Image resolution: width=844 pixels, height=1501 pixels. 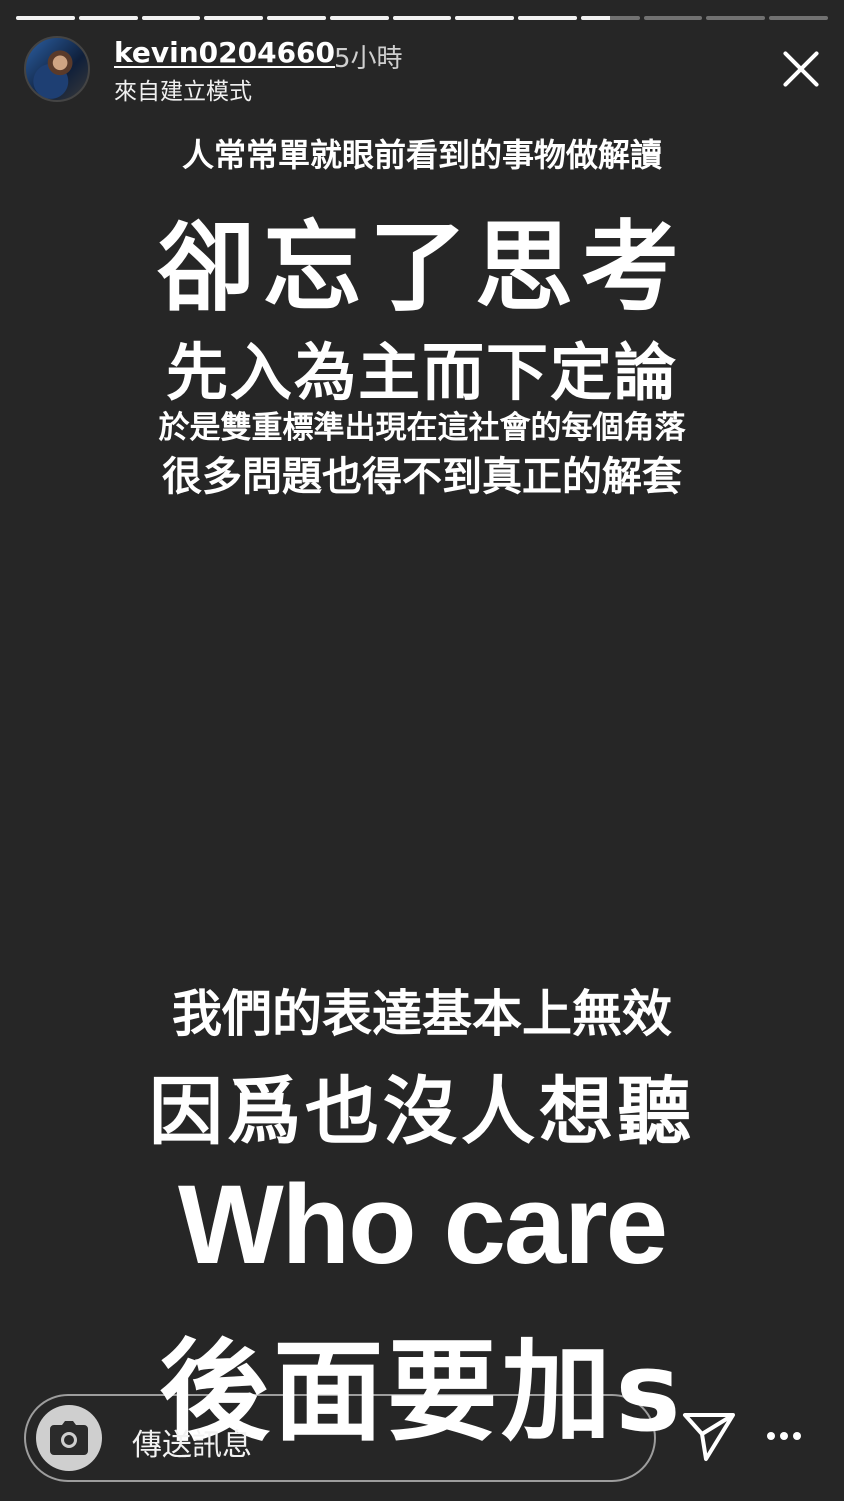 I want to click on avatar, so click(x=57, y=69).